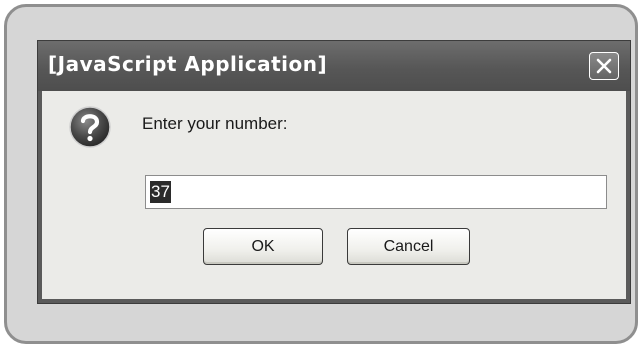  Describe the element at coordinates (334, 66) in the screenshot. I see `dialog-titlebar: [JavaScript Application]` at that location.